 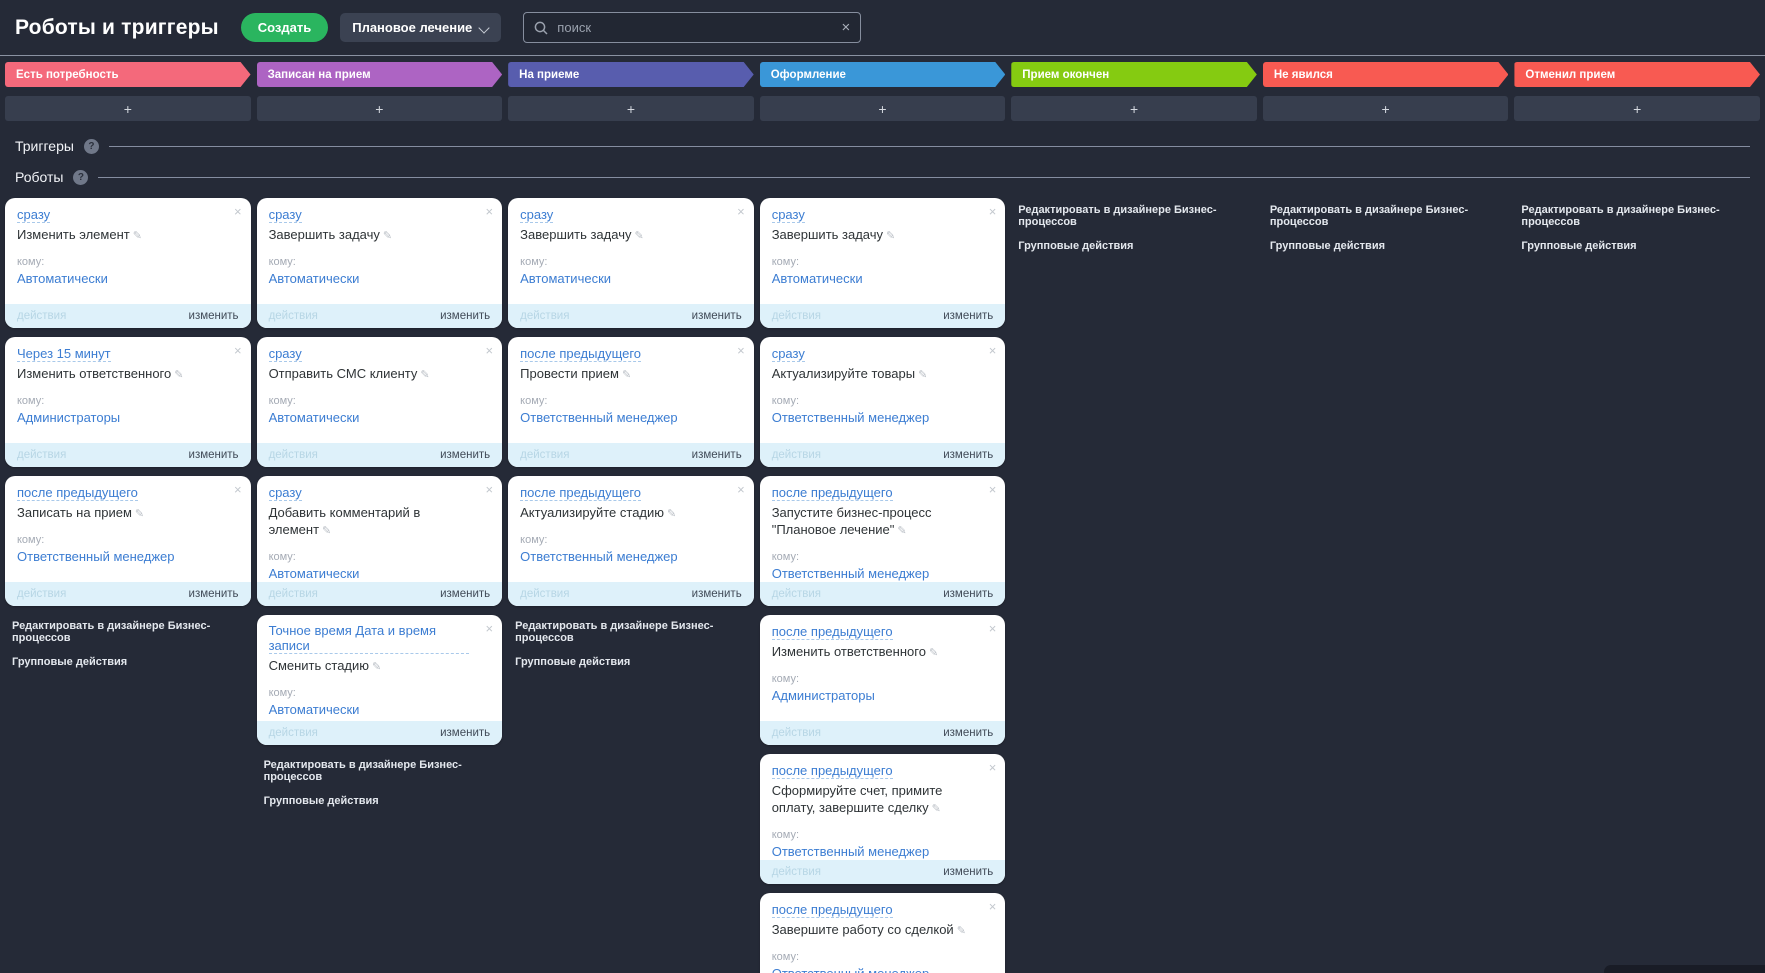 What do you see at coordinates (631, 74) in the screenshot?
I see `stage-header-3: На приеме` at bounding box center [631, 74].